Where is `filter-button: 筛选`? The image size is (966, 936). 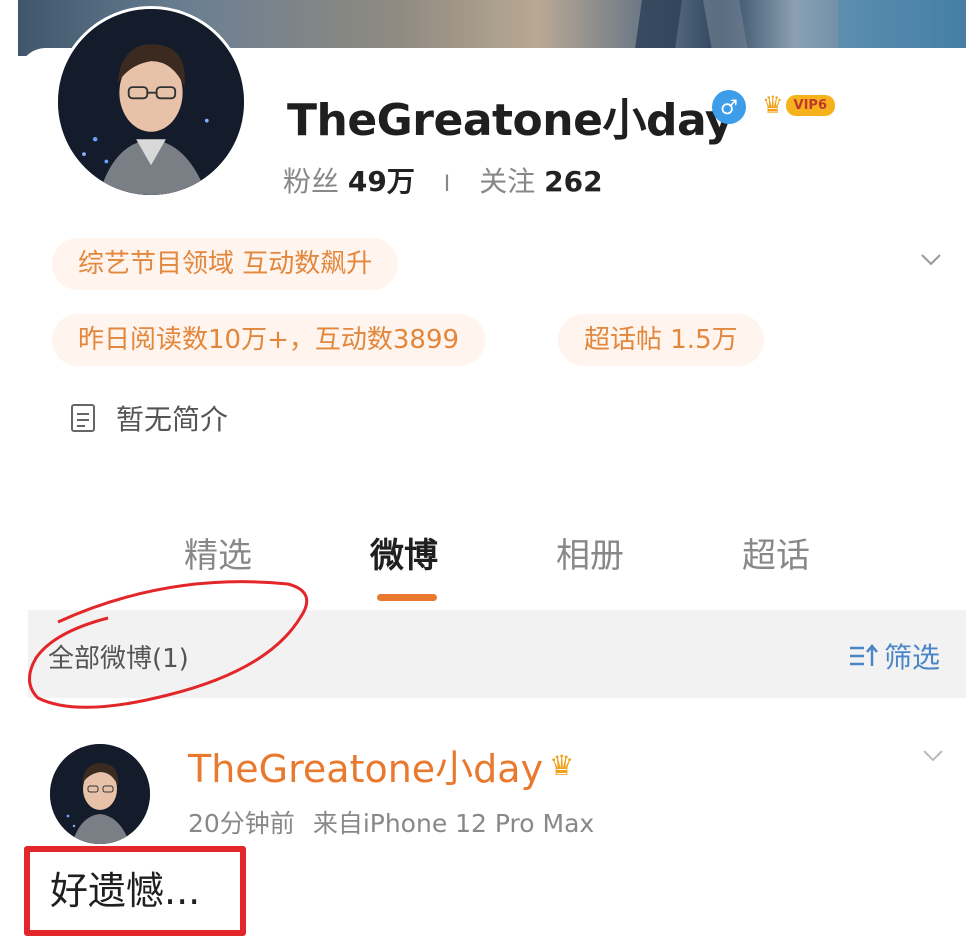 filter-button: 筛选 is located at coordinates (894, 656).